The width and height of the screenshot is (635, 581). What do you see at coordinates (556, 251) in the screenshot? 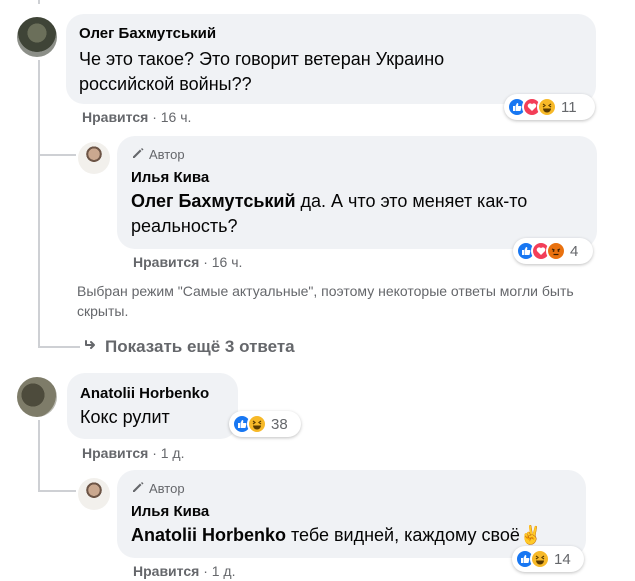
I see `angry-icon` at bounding box center [556, 251].